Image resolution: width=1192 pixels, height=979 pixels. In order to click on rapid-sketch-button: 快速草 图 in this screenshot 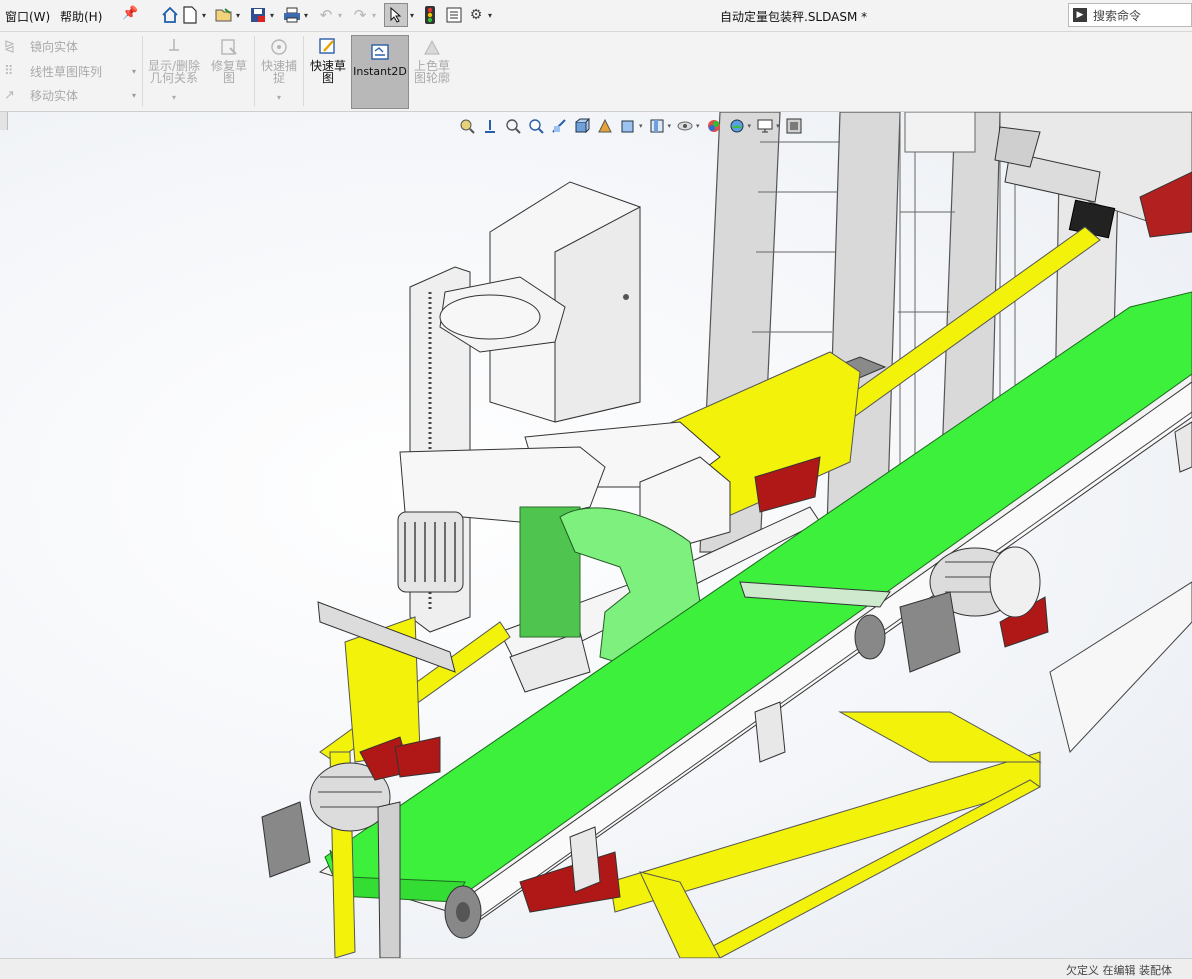, I will do `click(328, 71)`.